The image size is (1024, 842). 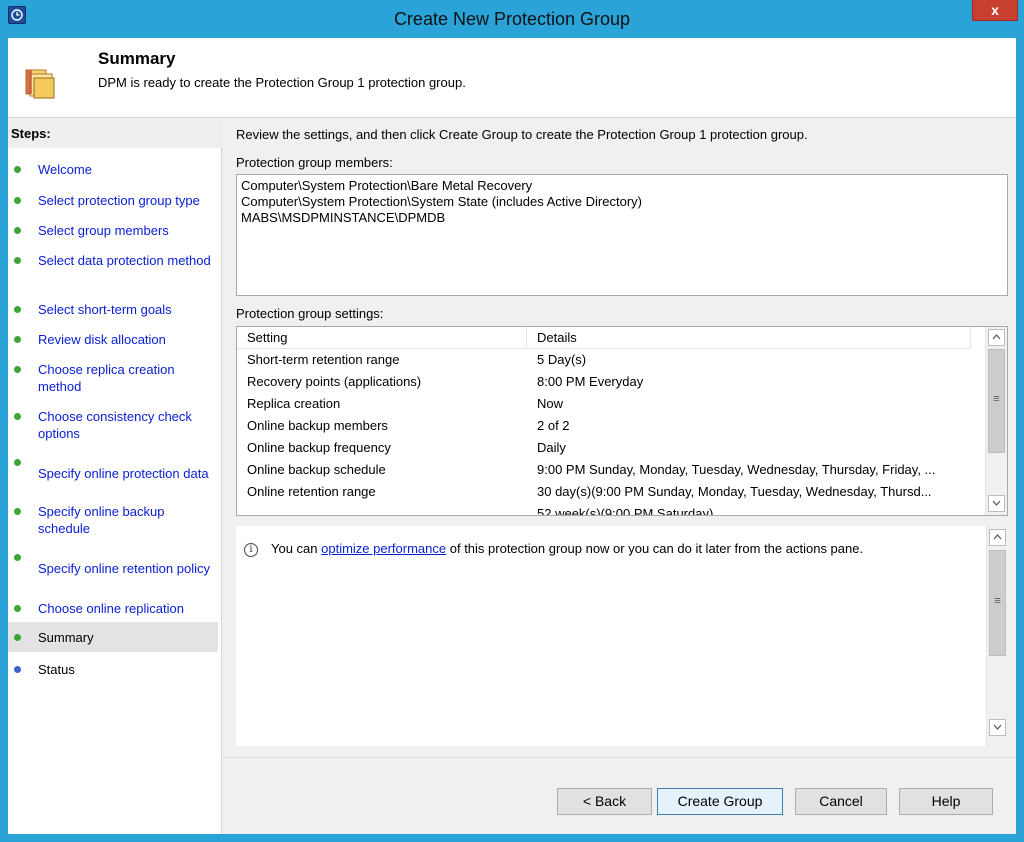 I want to click on table-row: Online backup members 2 of 2, so click(x=611, y=426).